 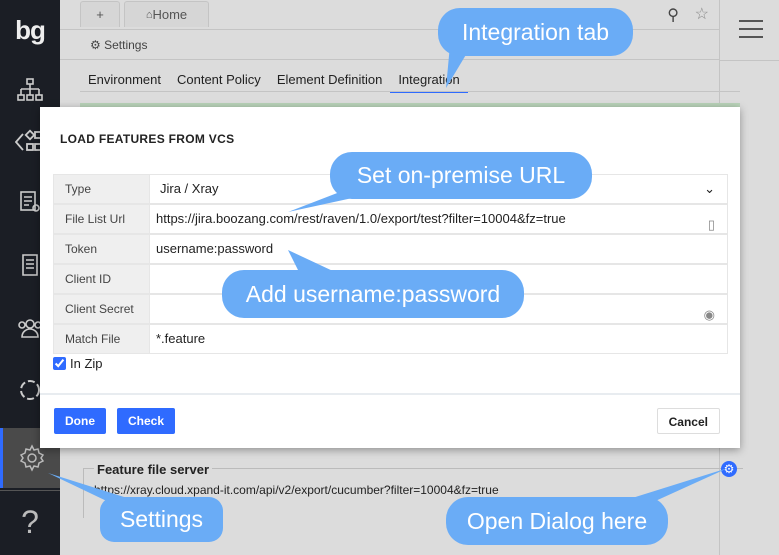 What do you see at coordinates (161, 519) in the screenshot?
I see `callout-settings: Settings` at bounding box center [161, 519].